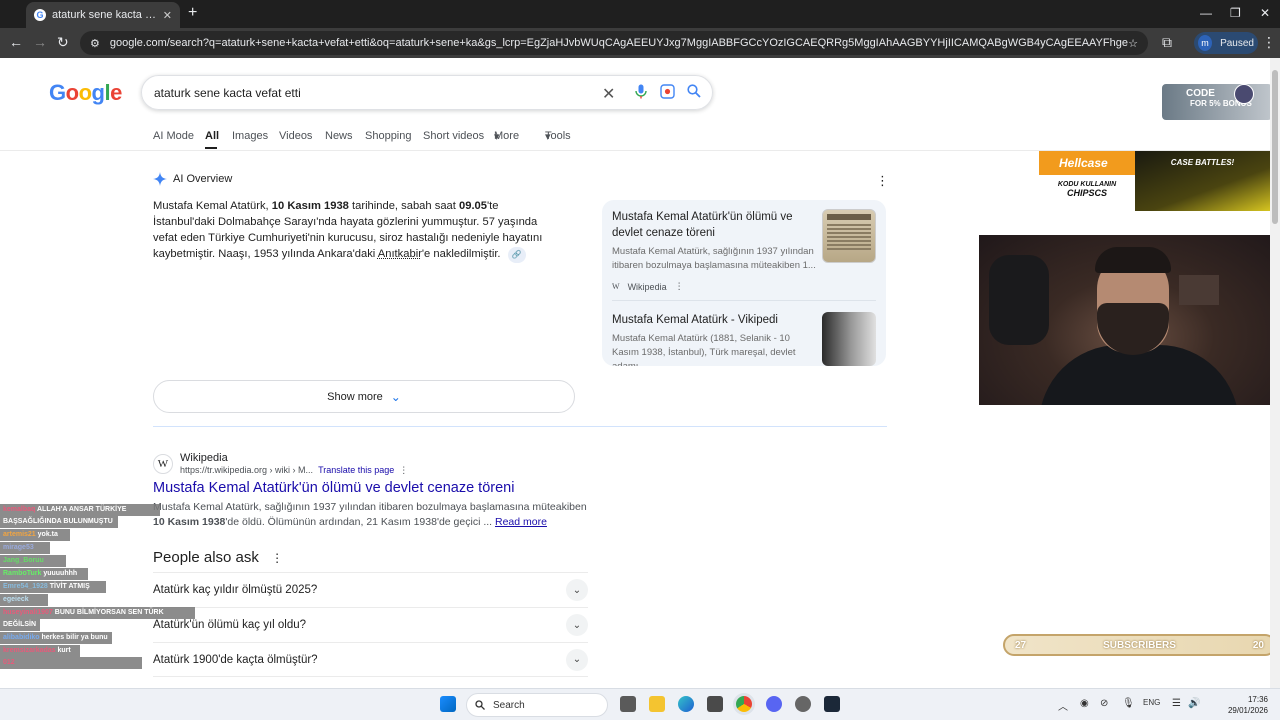 This screenshot has height=720, width=1280. I want to click on chrome-icon, so click(744, 704).